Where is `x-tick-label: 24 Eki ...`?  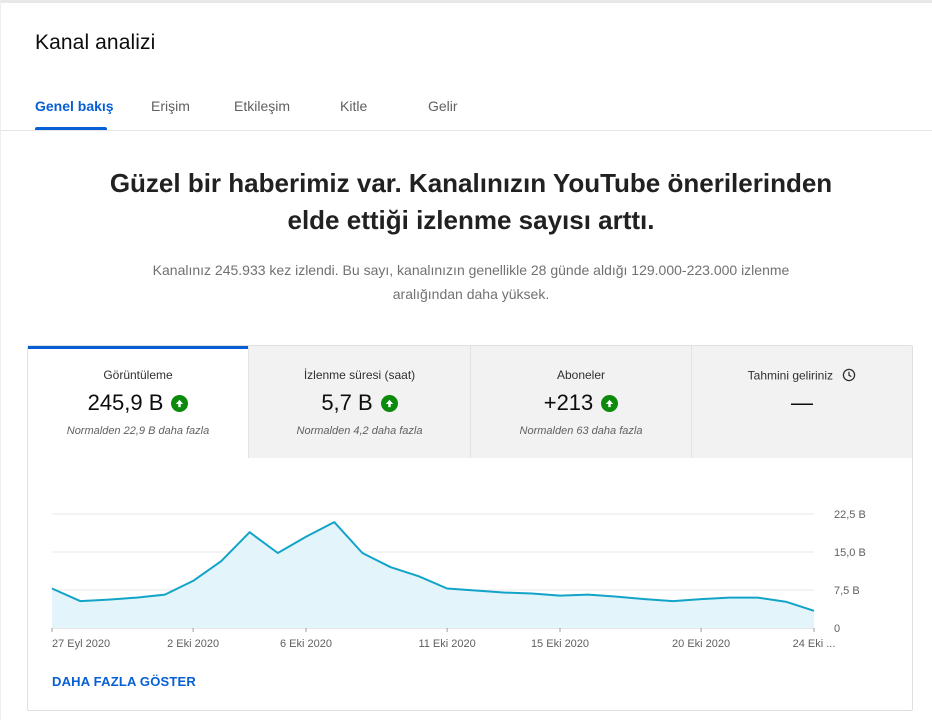 x-tick-label: 24 Eki ... is located at coordinates (814, 644).